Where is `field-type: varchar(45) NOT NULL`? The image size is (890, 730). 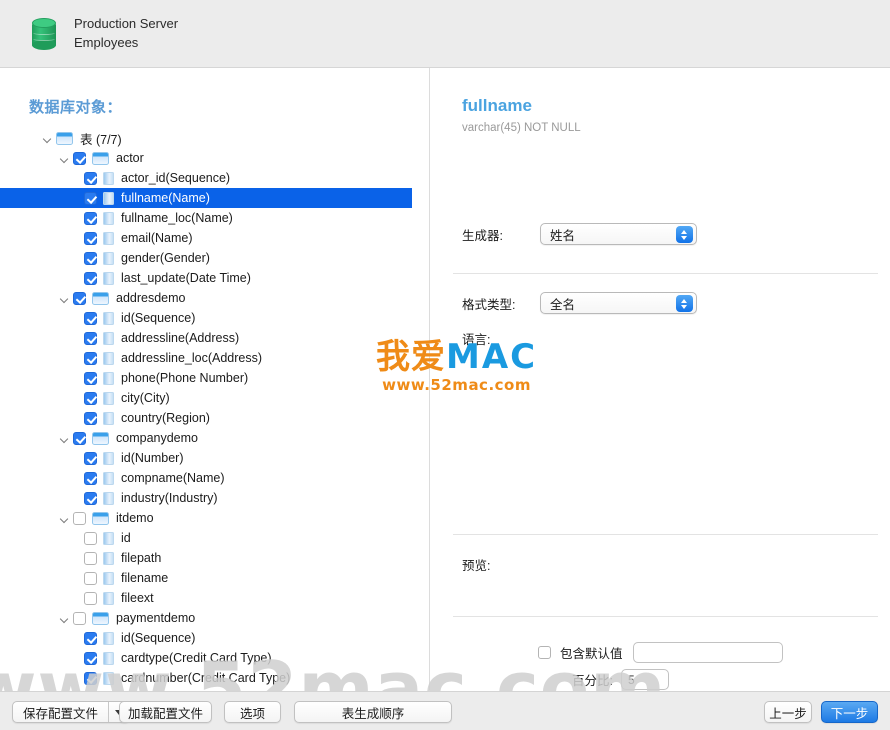
field-type: varchar(45) NOT NULL is located at coordinates (521, 128).